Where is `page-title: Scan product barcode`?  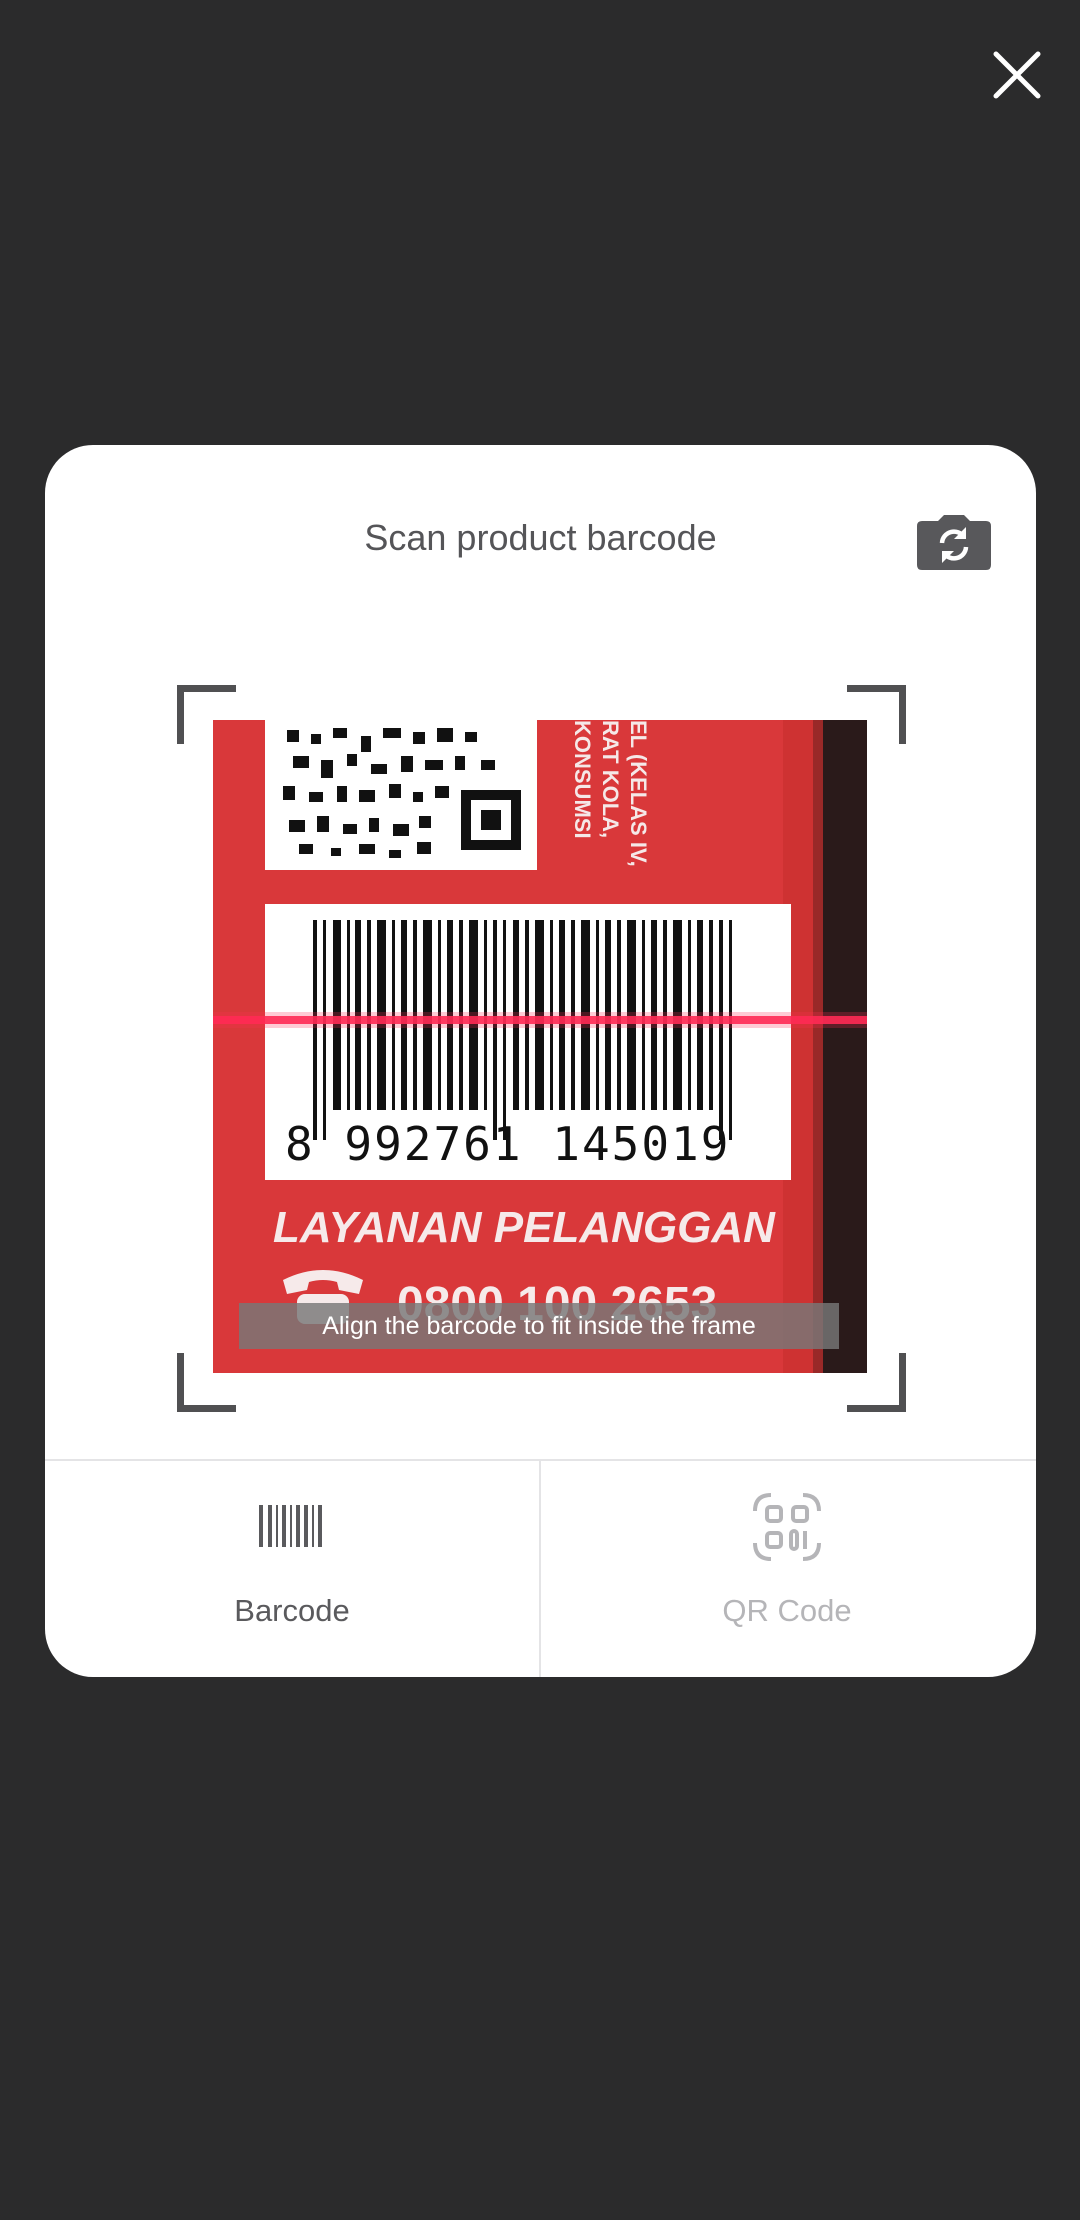 page-title: Scan product barcode is located at coordinates (540, 537).